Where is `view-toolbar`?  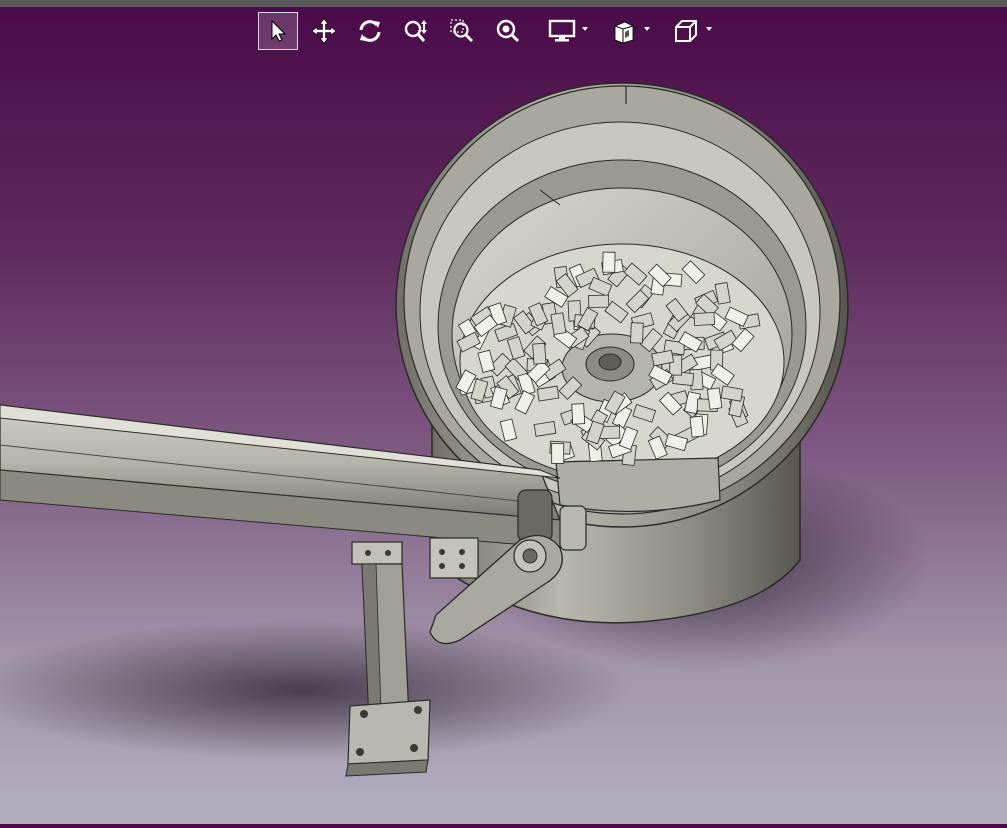 view-toolbar is located at coordinates (486, 31).